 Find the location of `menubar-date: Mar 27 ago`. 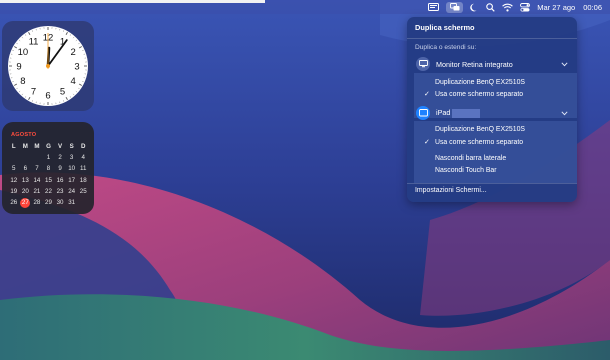

menubar-date: Mar 27 ago is located at coordinates (556, 7).